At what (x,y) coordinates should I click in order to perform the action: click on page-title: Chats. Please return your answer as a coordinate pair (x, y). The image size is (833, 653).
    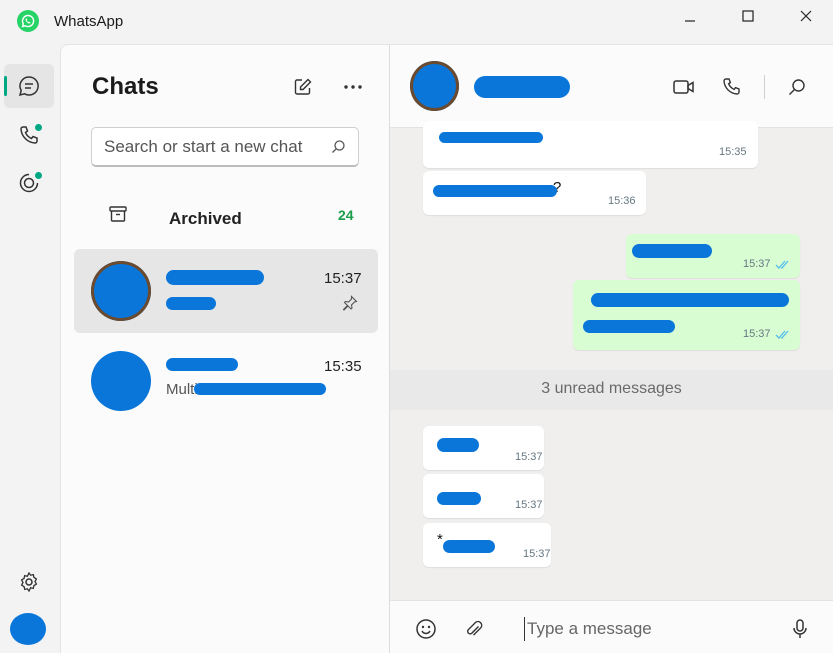
    Looking at the image, I should click on (125, 86).